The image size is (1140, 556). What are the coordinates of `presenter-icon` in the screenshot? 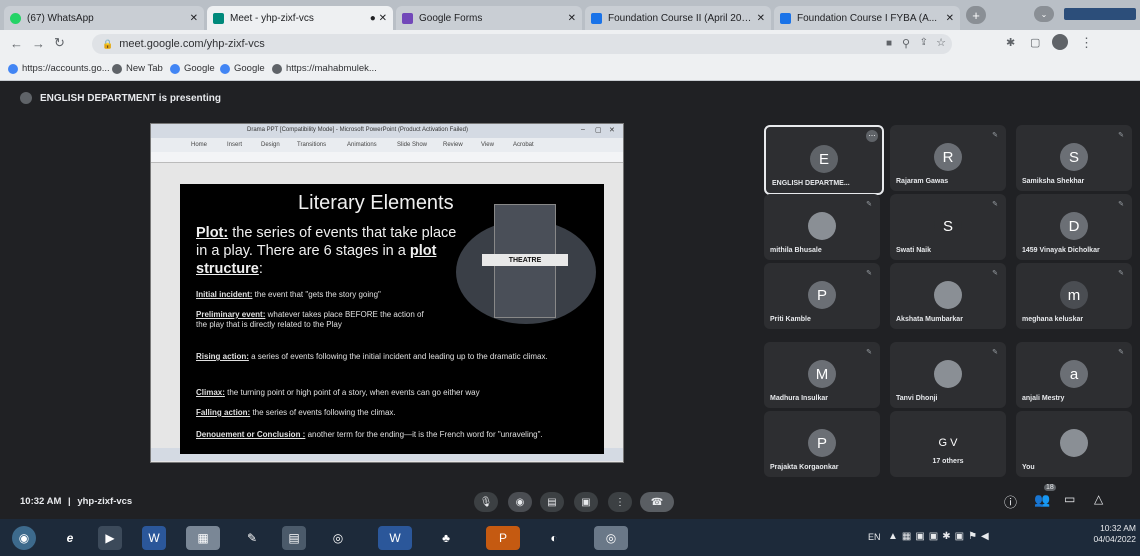 It's located at (26, 98).